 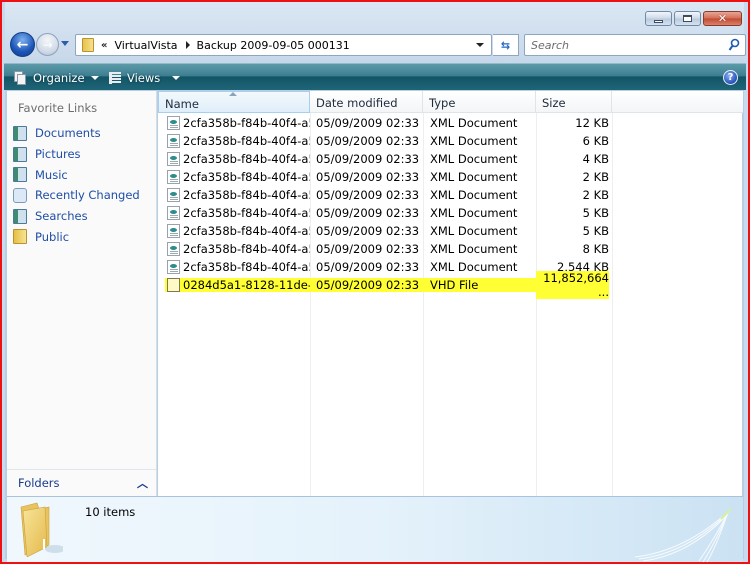 What do you see at coordinates (51, 174) in the screenshot?
I see `sidebar-item-label: Music` at bounding box center [51, 174].